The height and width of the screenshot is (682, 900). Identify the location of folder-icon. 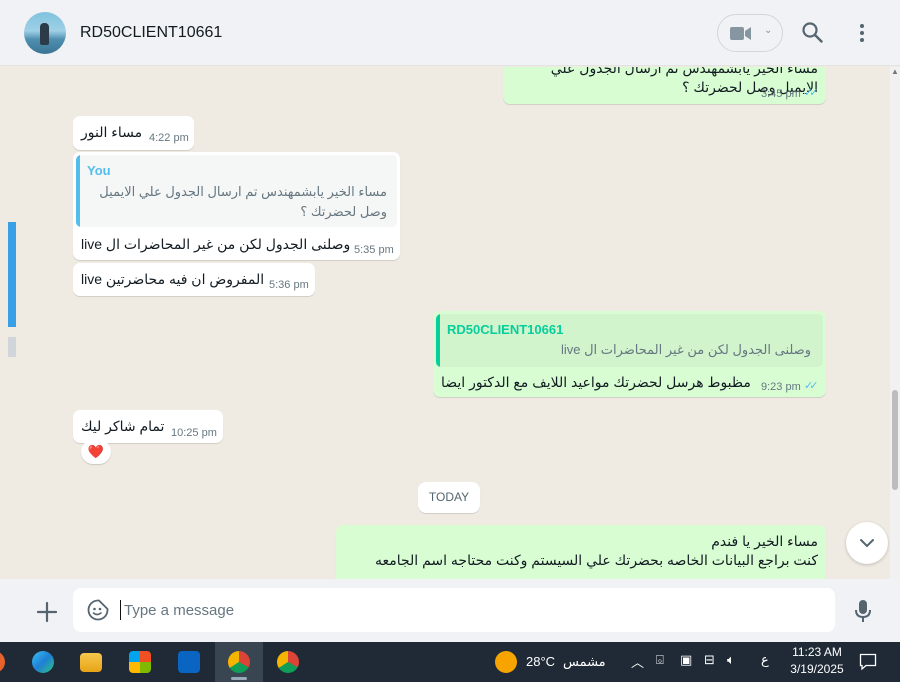
(91, 662).